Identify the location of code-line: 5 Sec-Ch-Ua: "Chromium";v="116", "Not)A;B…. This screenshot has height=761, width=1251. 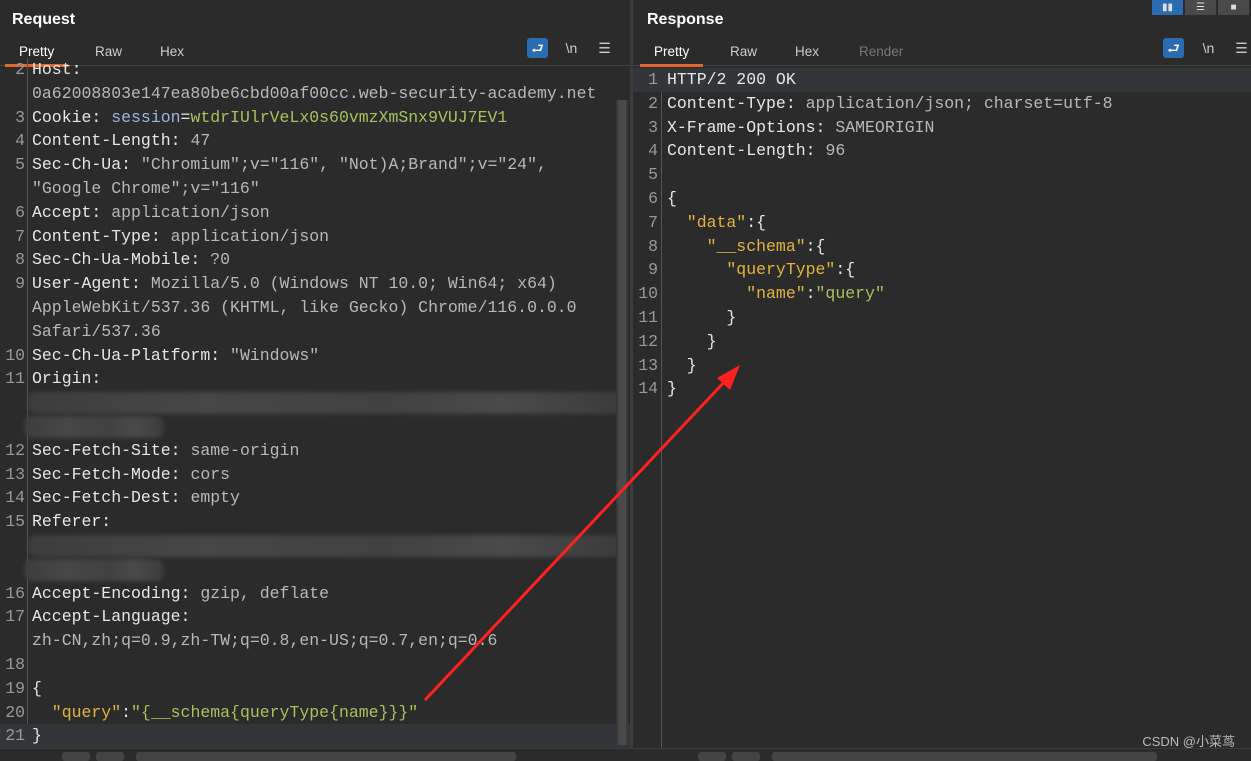
(315, 165).